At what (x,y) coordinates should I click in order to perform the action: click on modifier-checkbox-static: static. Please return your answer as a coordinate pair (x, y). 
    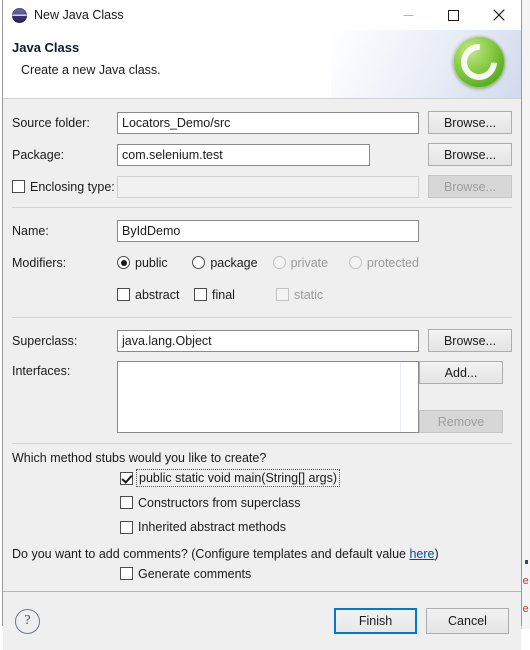
    Looking at the image, I should click on (299, 295).